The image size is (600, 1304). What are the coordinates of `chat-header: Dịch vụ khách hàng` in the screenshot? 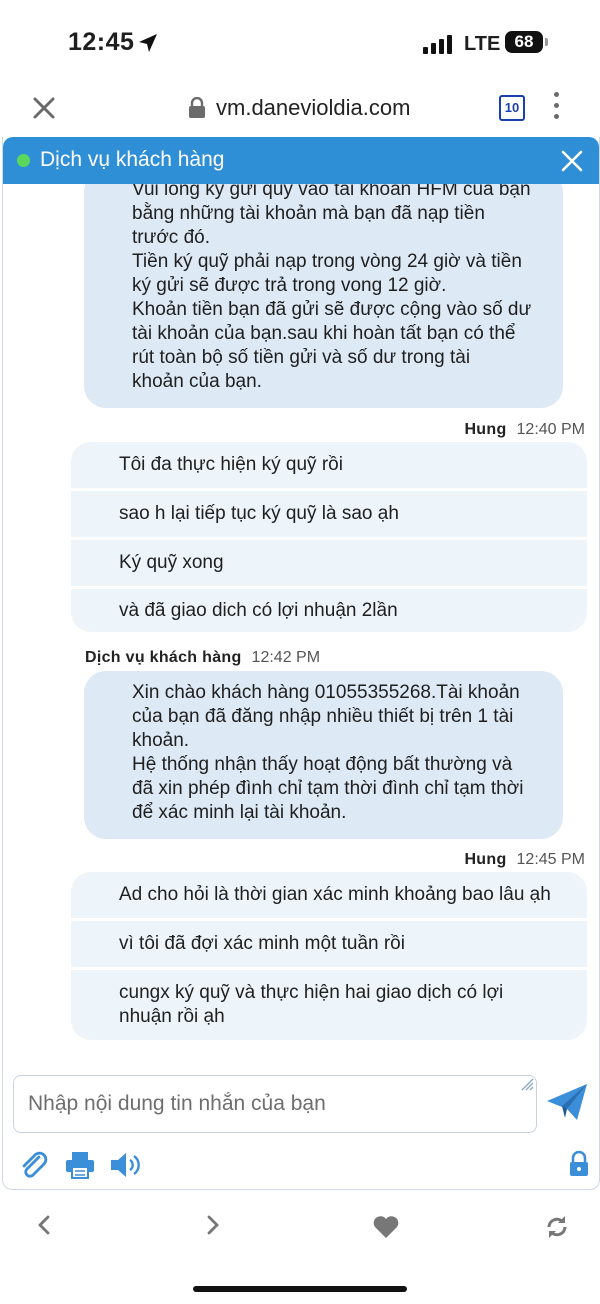 It's located at (301, 160).